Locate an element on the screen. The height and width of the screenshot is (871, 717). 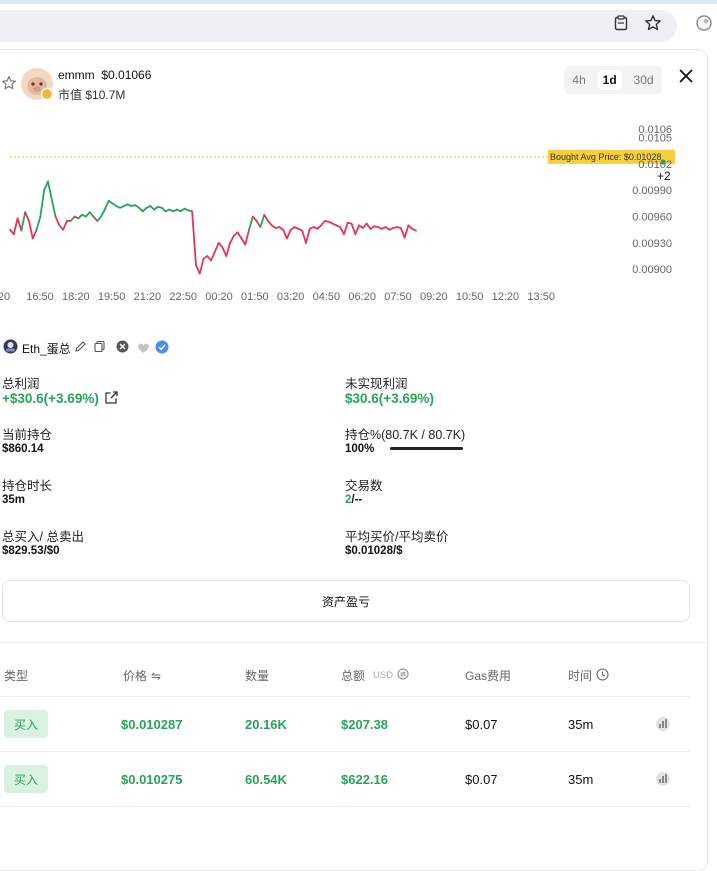
browser-toolbar is located at coordinates (358, 26).